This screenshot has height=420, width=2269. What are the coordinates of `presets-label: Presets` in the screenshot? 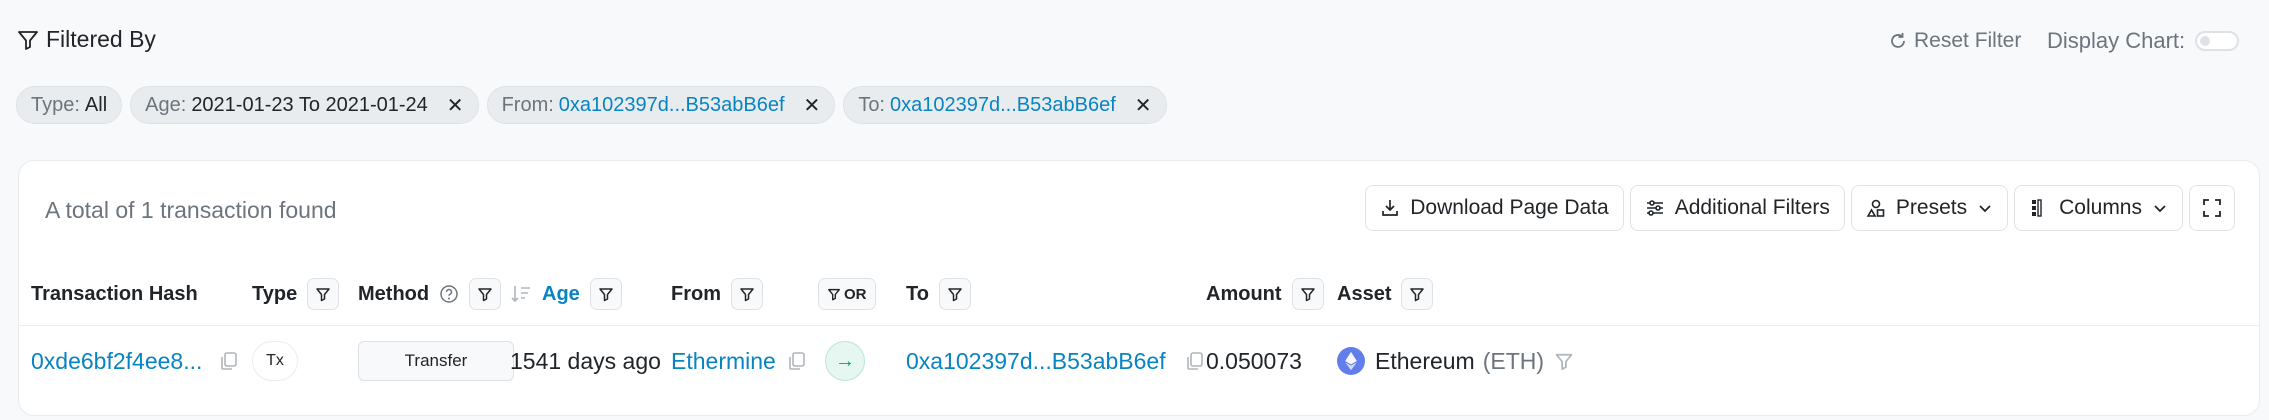 It's located at (1931, 207).